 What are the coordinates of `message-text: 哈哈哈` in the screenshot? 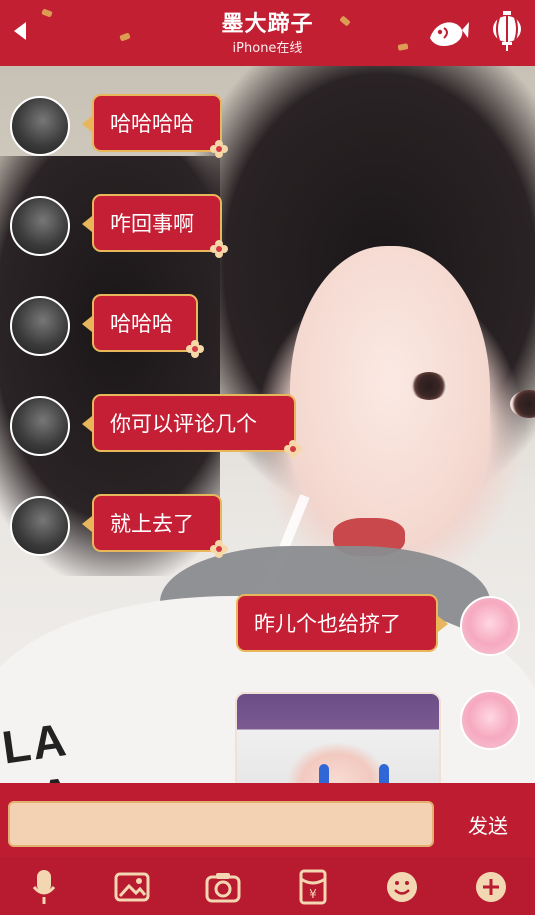 It's located at (141, 324).